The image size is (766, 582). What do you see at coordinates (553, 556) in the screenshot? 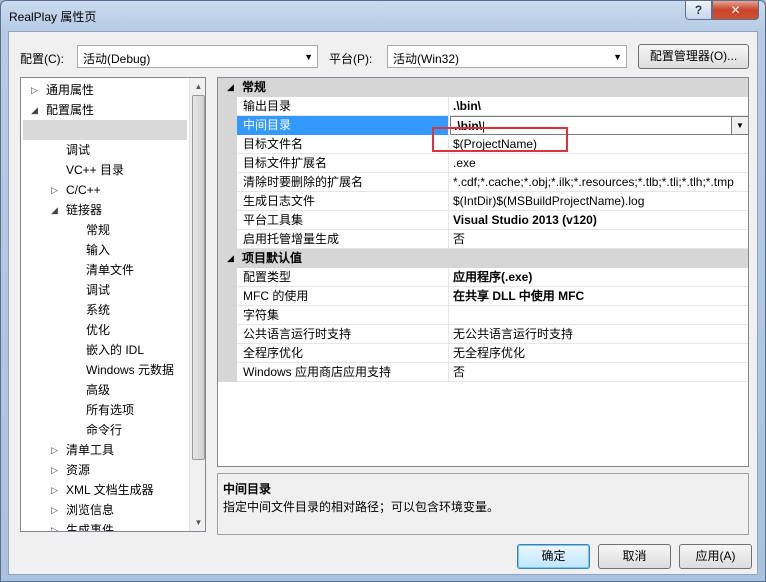
I see `ok-button: 确定` at bounding box center [553, 556].